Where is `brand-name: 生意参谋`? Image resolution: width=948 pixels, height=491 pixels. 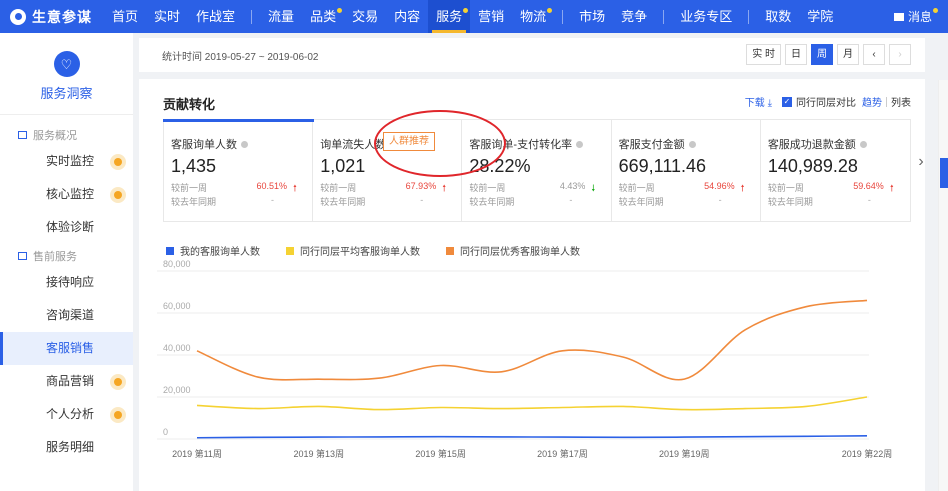
brand-name: 生意参谋 is located at coordinates (62, 16).